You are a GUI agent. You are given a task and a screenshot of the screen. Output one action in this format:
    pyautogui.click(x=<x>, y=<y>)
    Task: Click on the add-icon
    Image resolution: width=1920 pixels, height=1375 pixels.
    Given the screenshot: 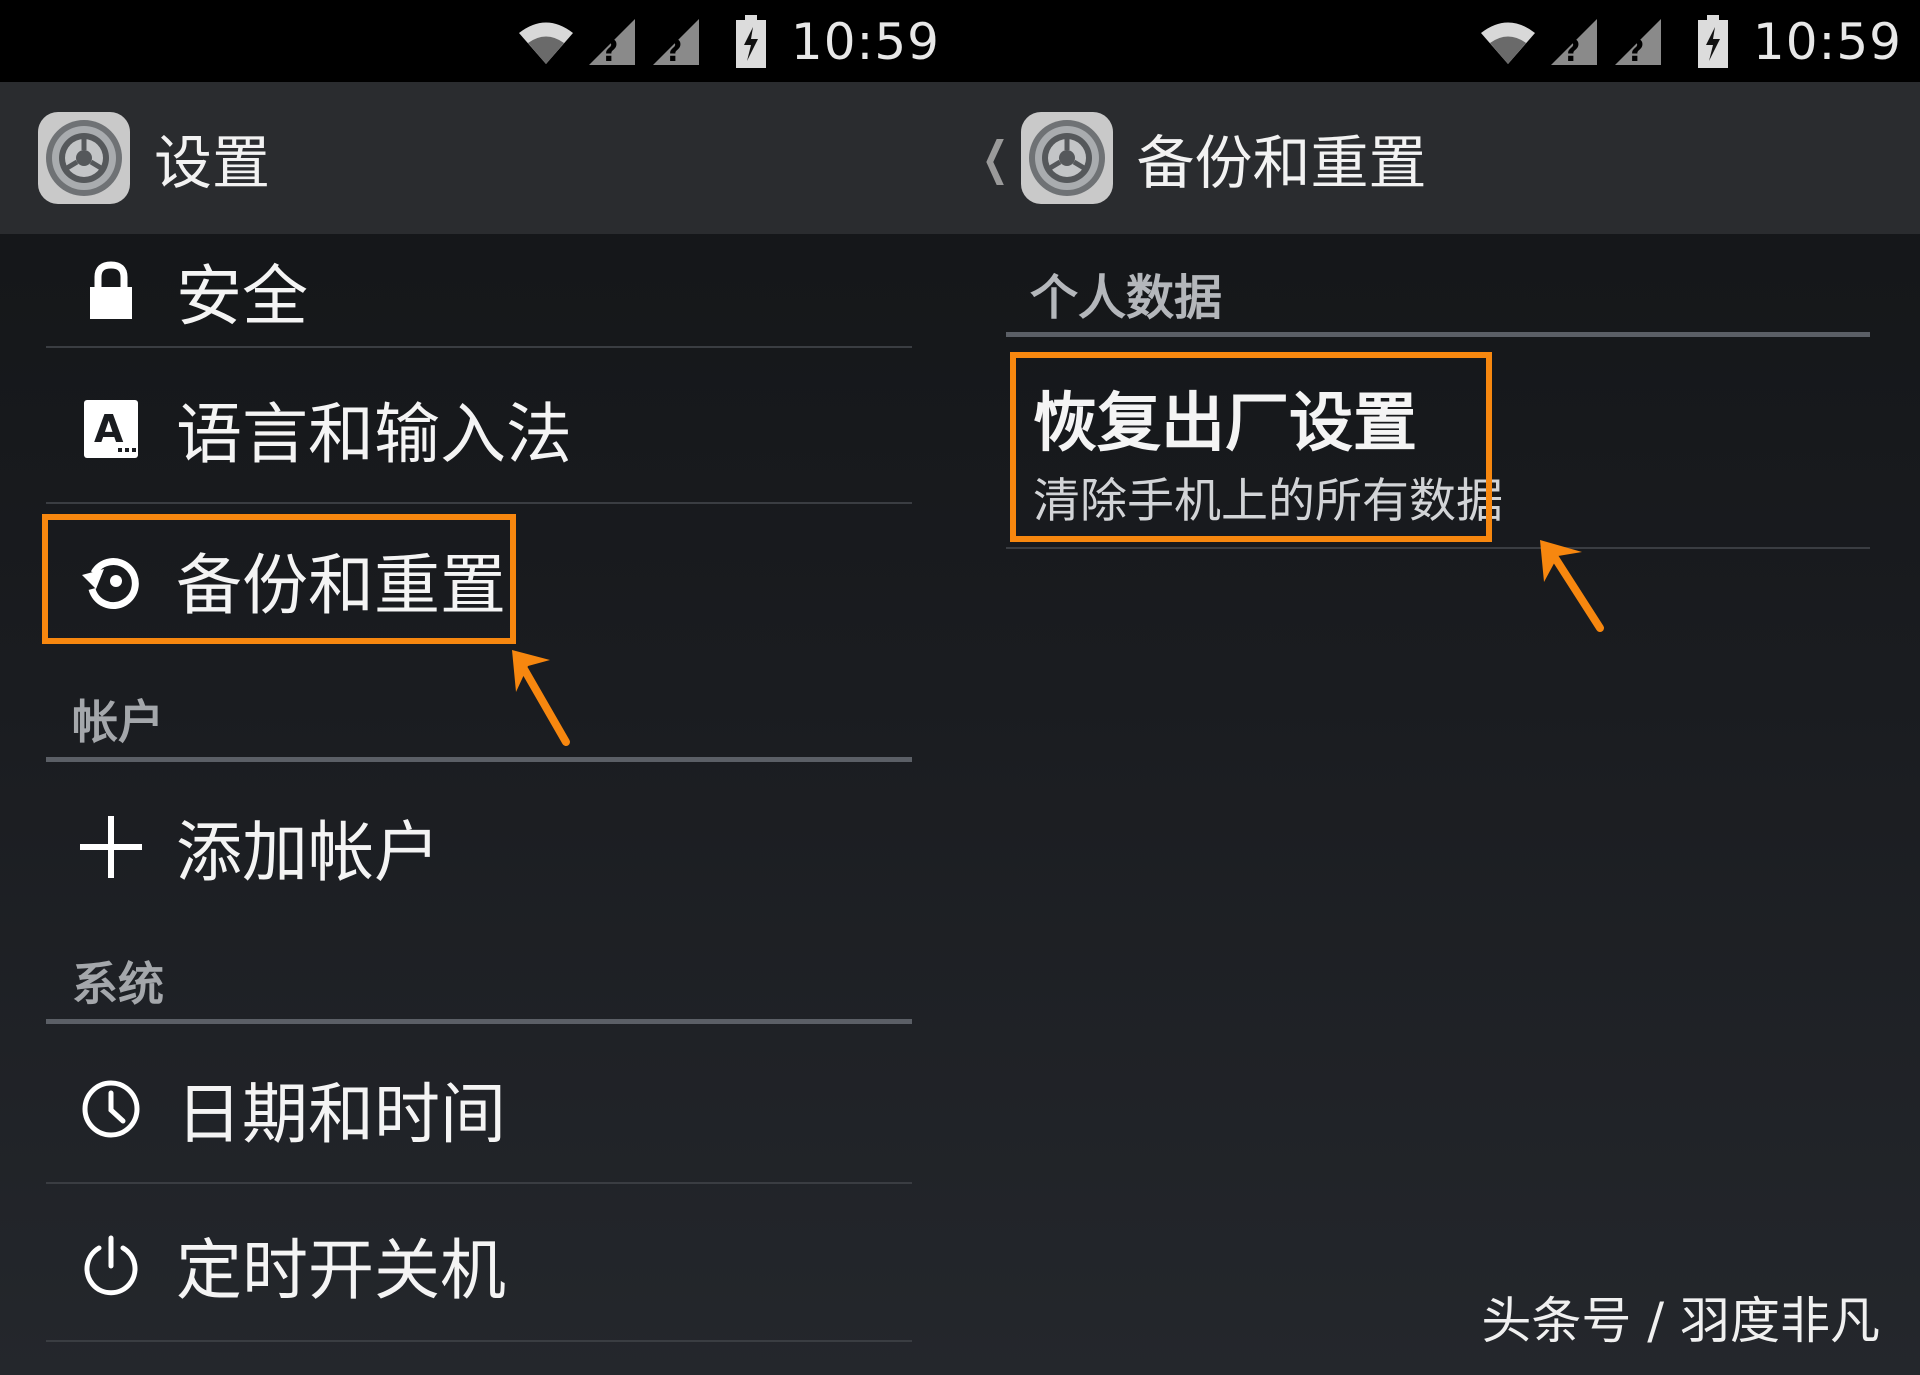 What is the action you would take?
    pyautogui.click(x=111, y=847)
    